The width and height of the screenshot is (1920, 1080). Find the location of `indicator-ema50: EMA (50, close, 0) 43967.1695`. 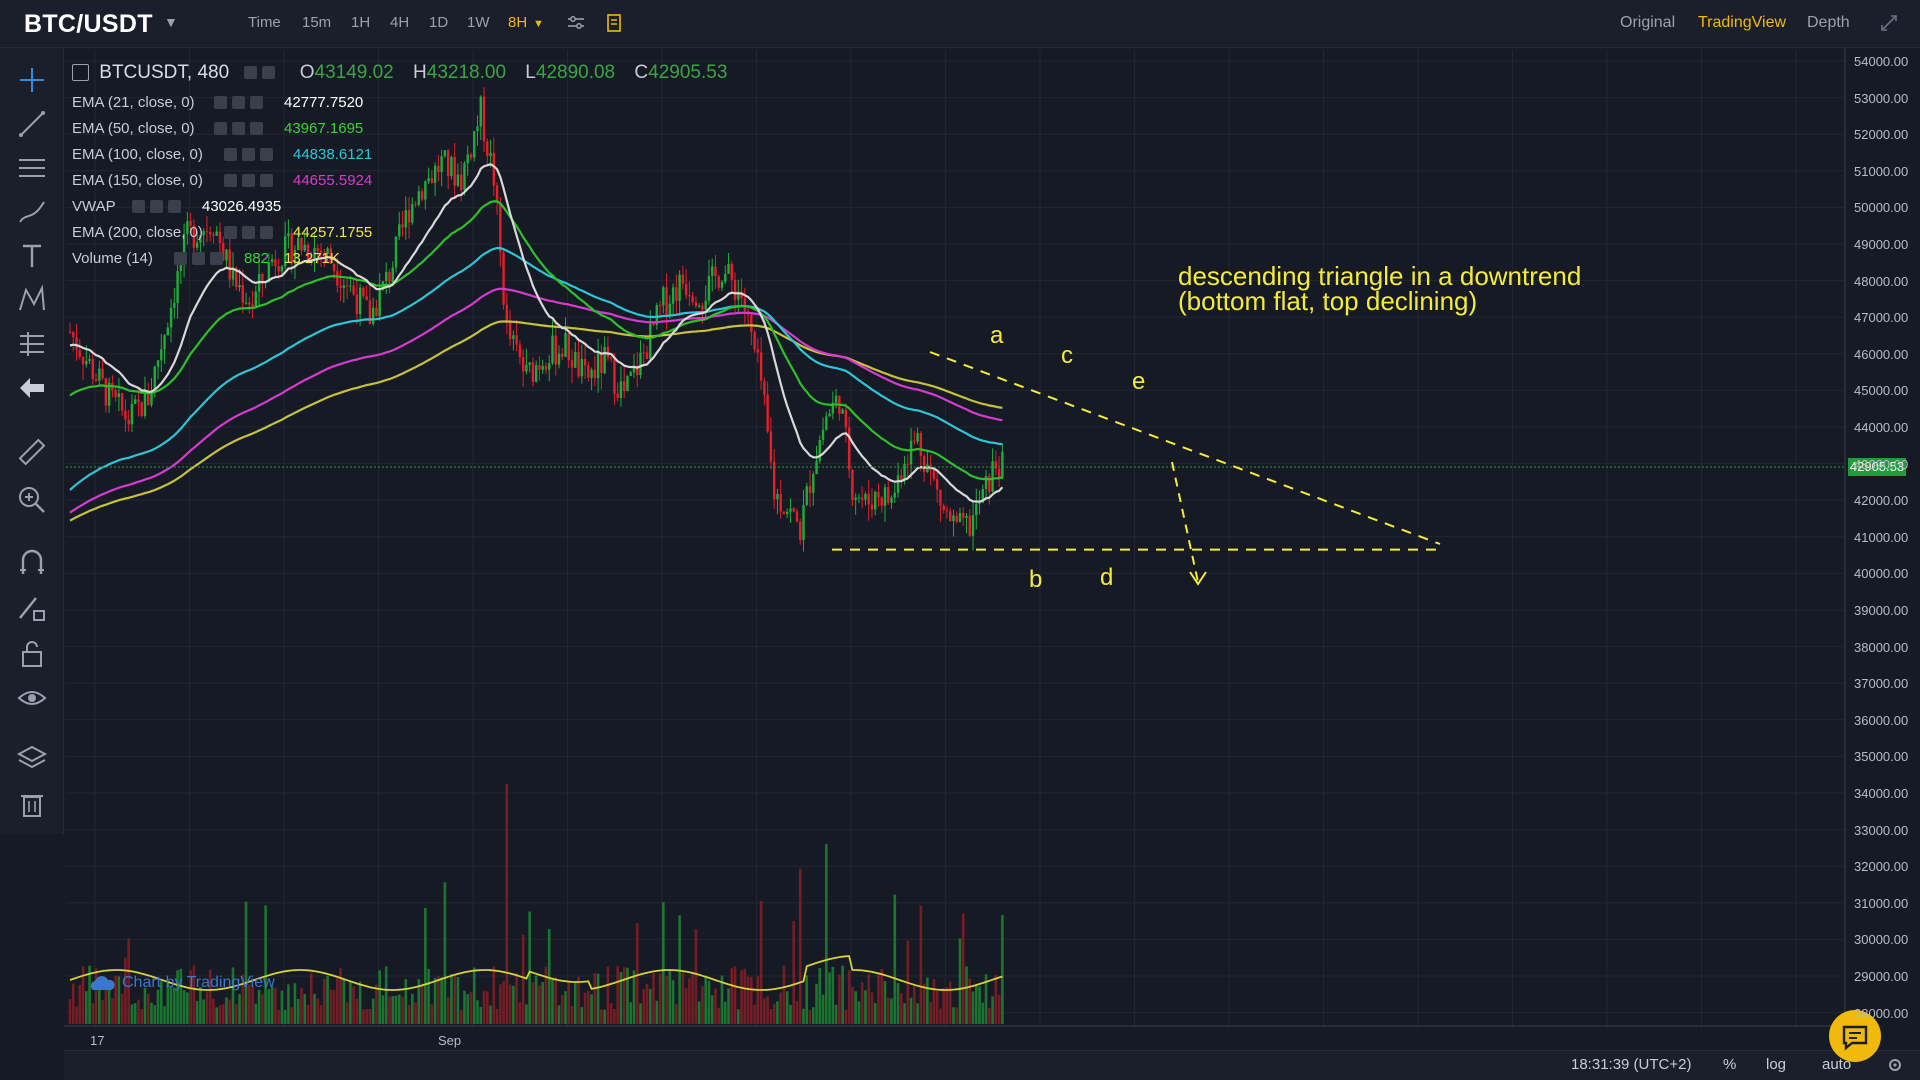

indicator-ema50: EMA (50, close, 0) 43967.1695 is located at coordinates (217, 128).